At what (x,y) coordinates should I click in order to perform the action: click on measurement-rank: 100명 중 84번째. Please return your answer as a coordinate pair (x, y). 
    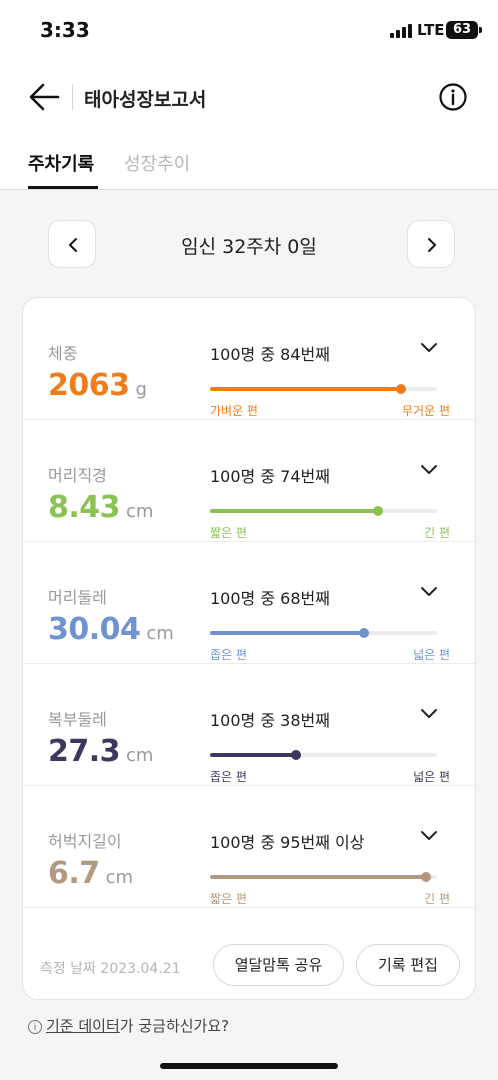
    Looking at the image, I should click on (270, 354).